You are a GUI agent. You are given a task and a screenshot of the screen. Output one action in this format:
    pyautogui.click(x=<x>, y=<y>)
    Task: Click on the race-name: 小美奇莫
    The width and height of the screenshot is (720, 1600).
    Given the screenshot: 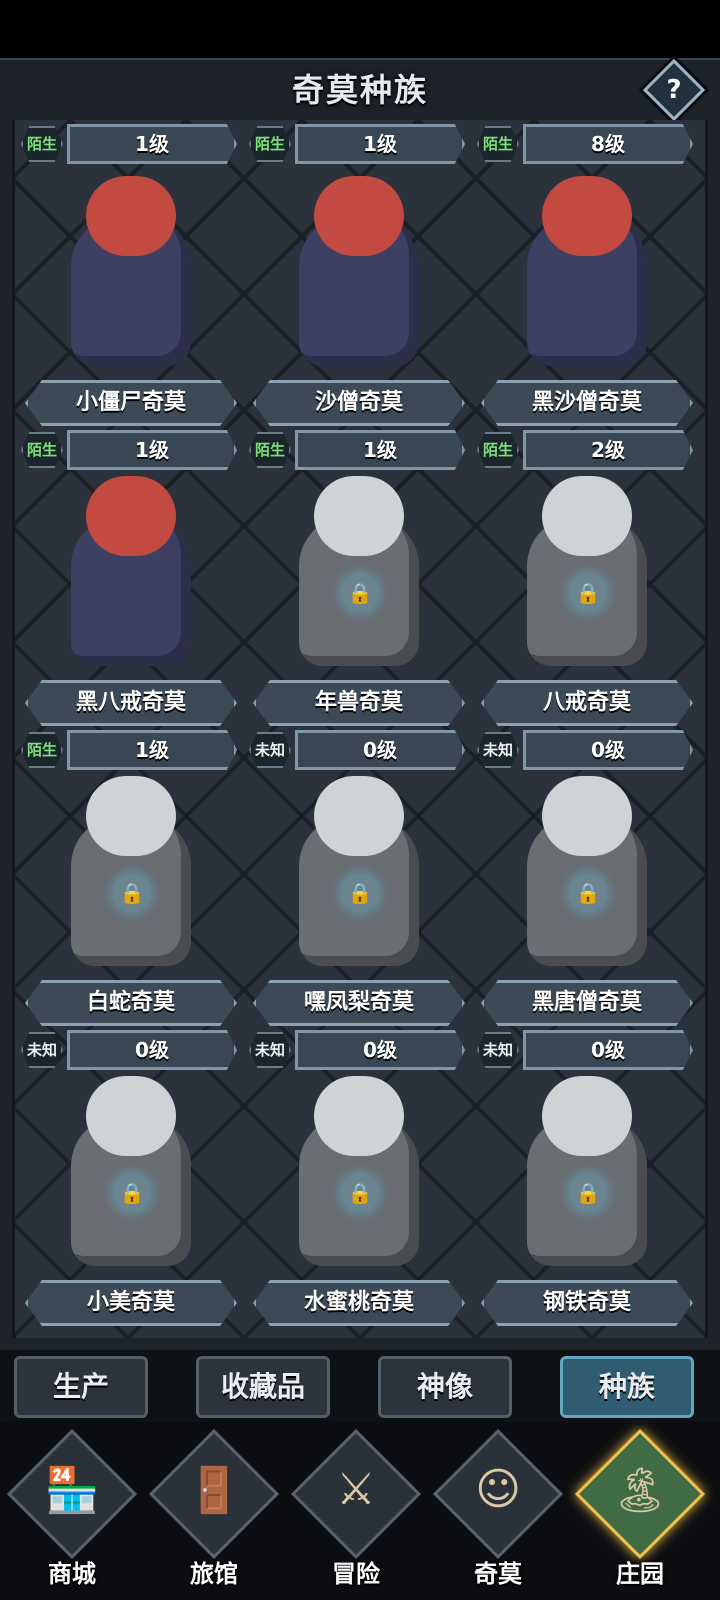 What is the action you would take?
    pyautogui.click(x=130, y=1302)
    